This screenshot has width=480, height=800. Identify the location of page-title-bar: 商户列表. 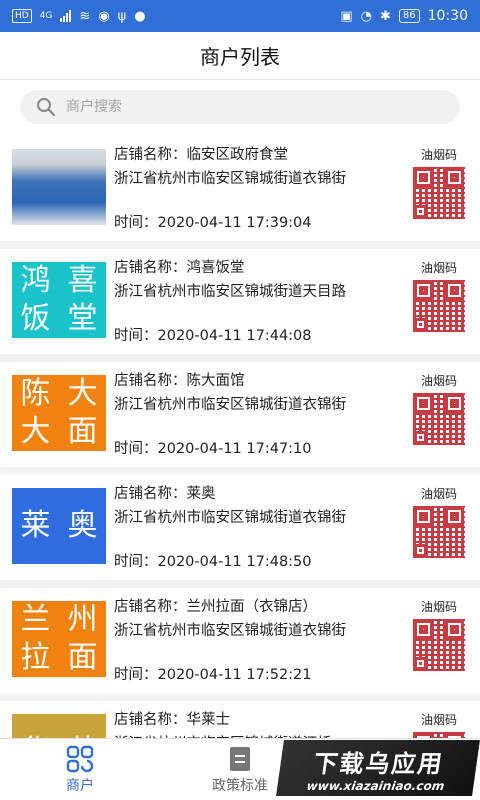
(240, 56).